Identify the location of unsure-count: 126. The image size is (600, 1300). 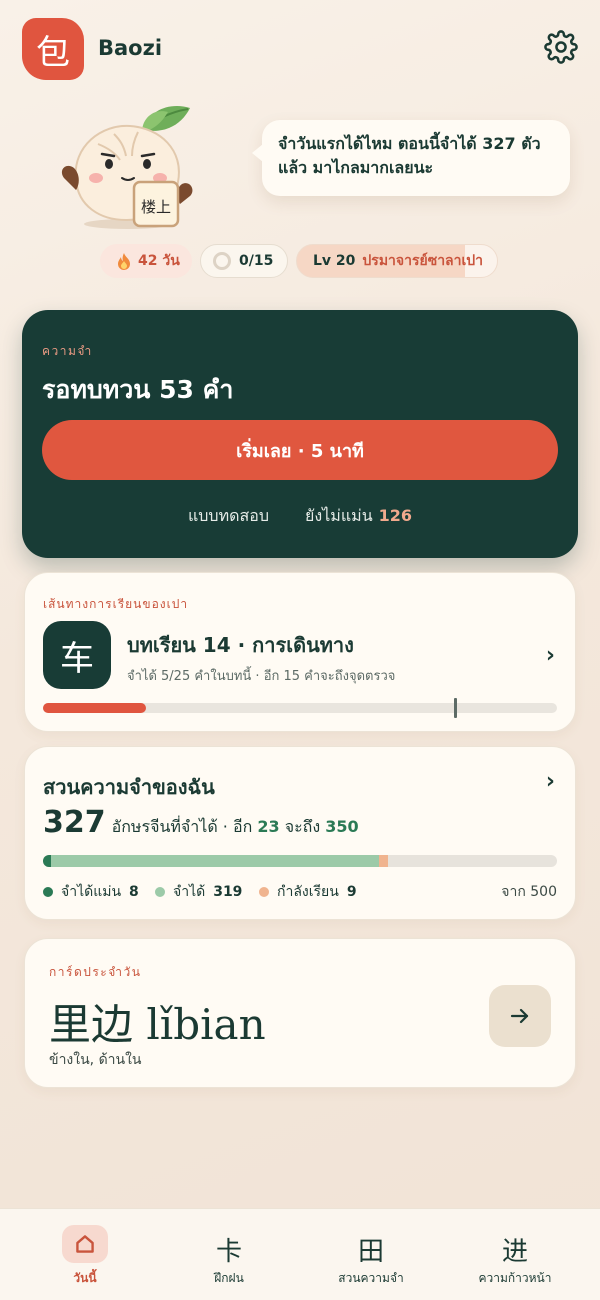
(395, 515).